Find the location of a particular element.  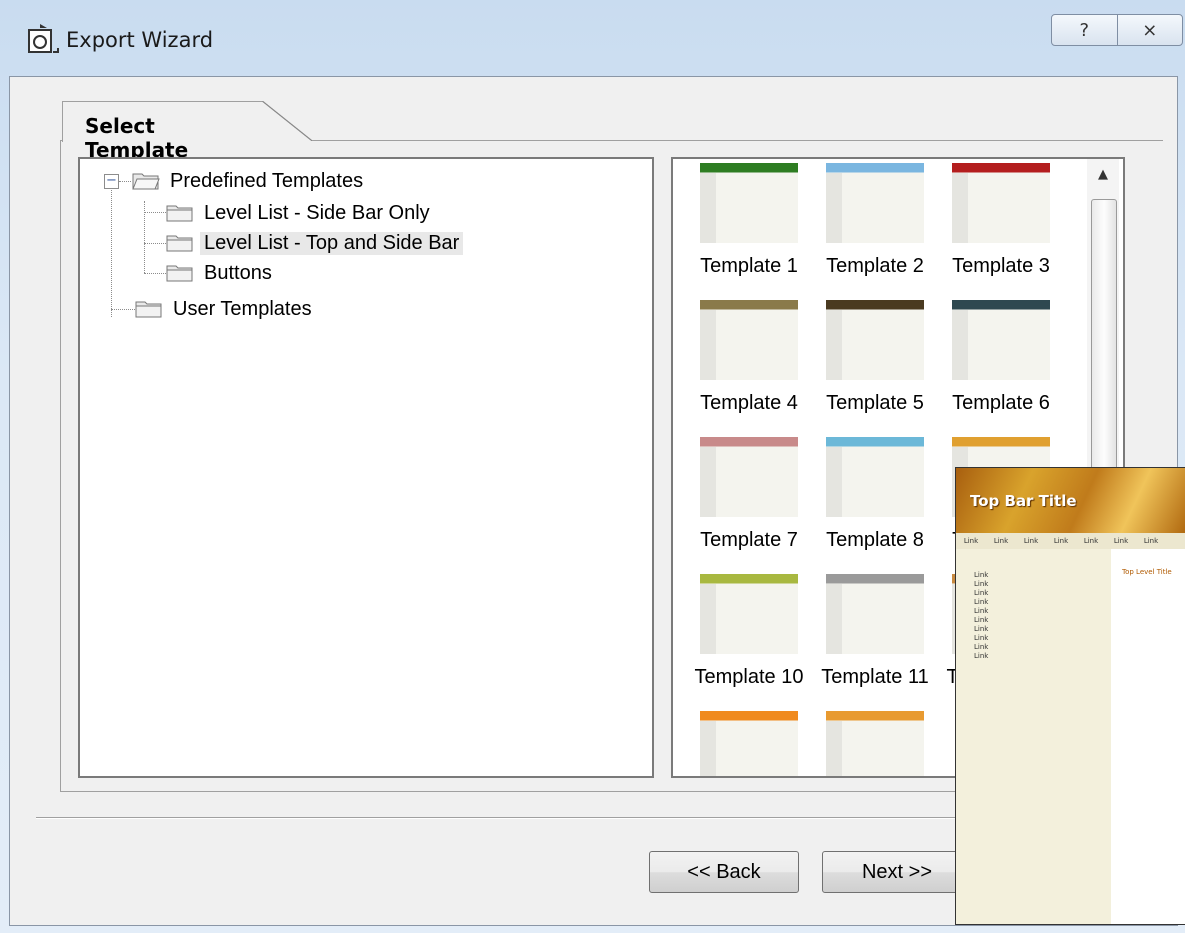

template-label: Template 11 is located at coordinates (875, 677).